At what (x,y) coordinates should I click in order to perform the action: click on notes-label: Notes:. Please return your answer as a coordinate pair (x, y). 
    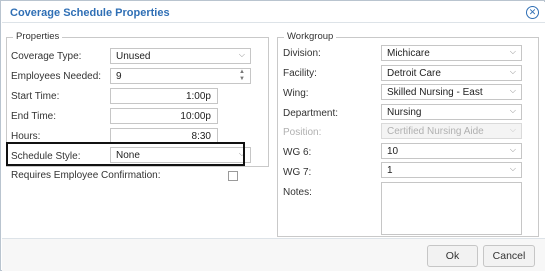
    Looking at the image, I should click on (297, 192).